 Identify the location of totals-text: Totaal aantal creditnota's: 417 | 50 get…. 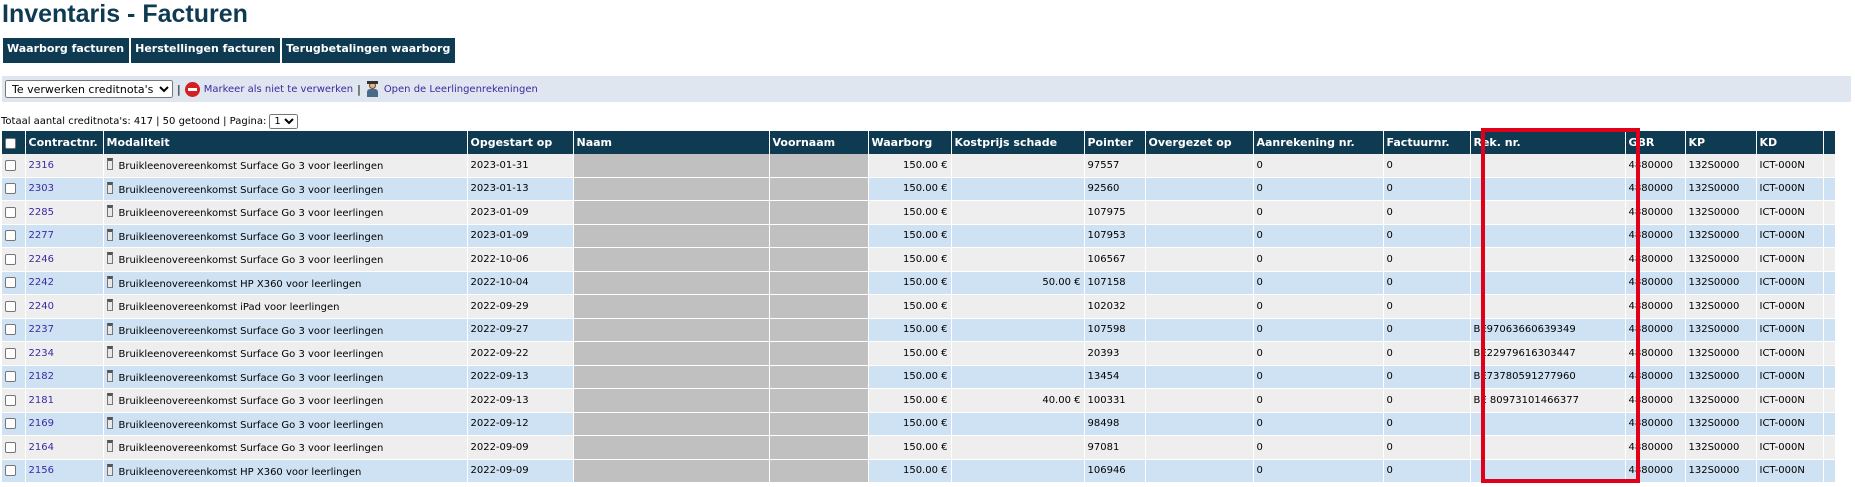
(134, 121).